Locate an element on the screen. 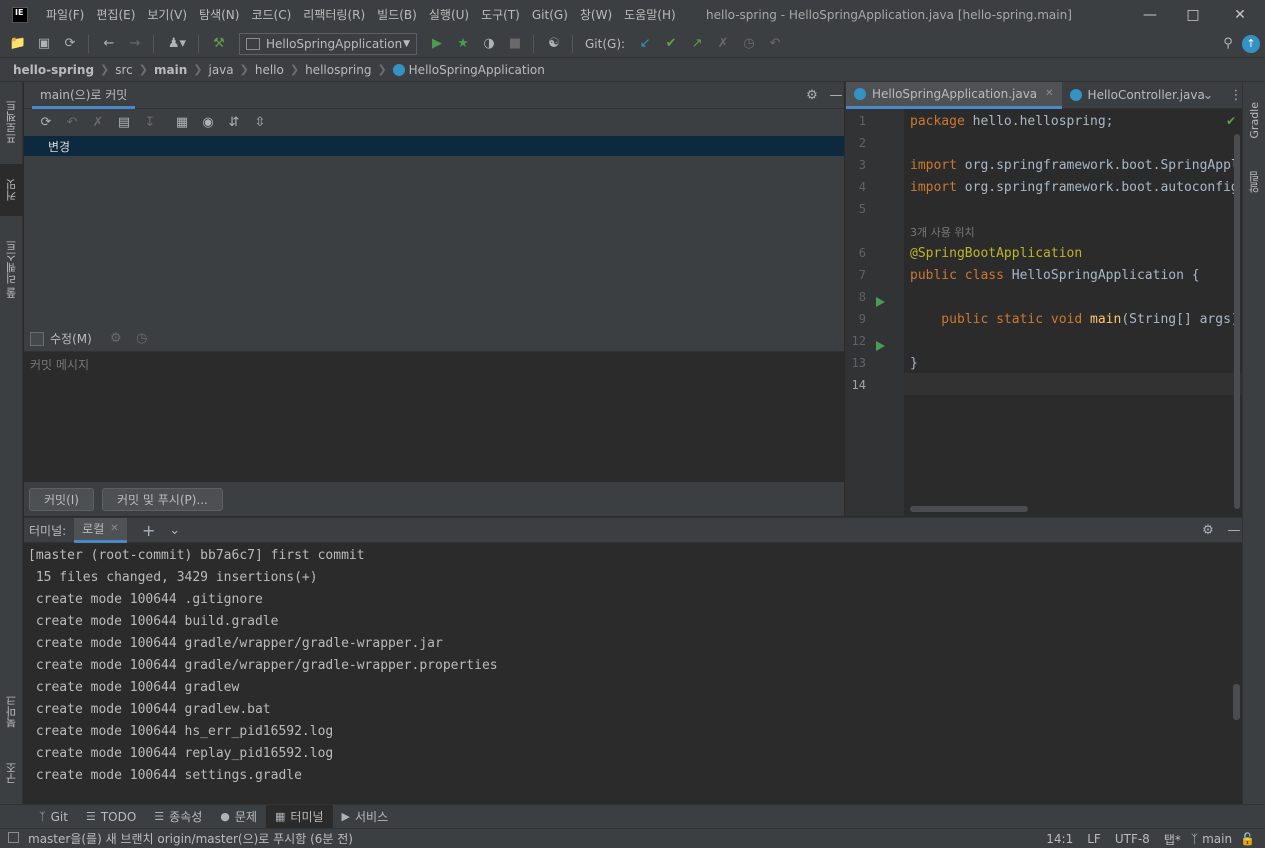  code-line-9: public static void main(String[] args) is located at coordinates (1074, 319).